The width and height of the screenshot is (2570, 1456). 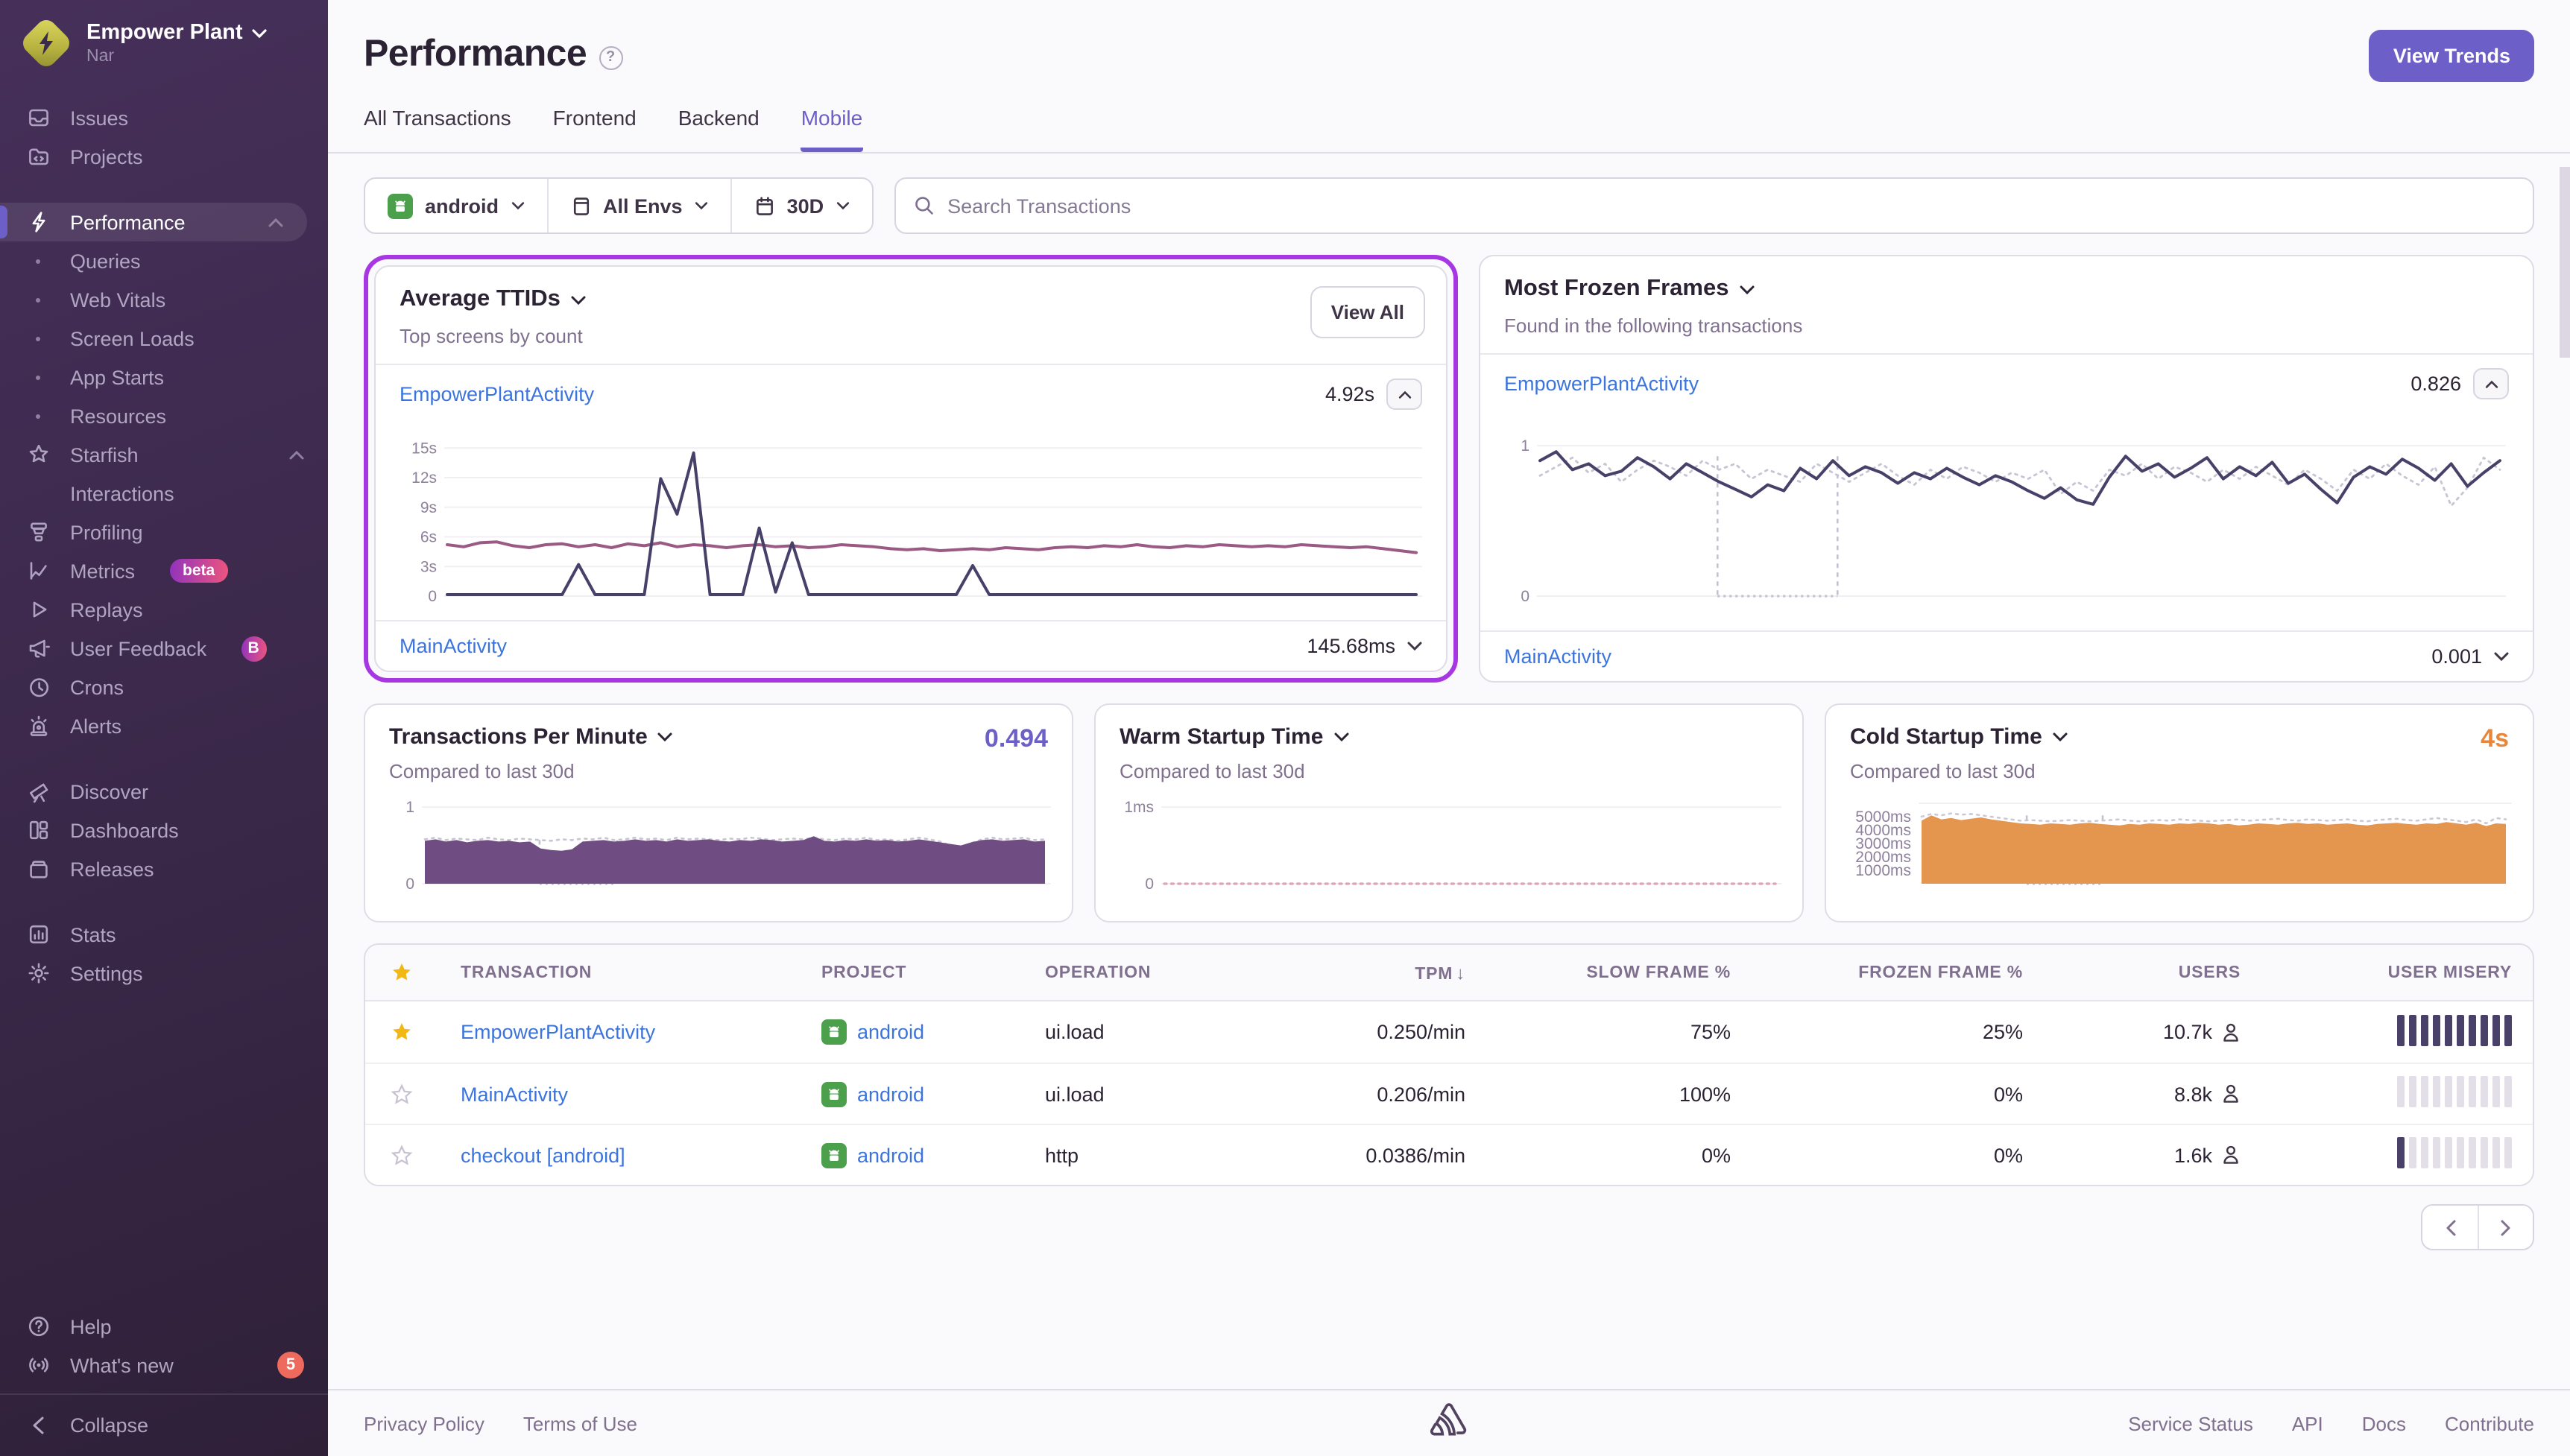 What do you see at coordinates (164, 1326) in the screenshot?
I see `sidebar-item-help: Help` at bounding box center [164, 1326].